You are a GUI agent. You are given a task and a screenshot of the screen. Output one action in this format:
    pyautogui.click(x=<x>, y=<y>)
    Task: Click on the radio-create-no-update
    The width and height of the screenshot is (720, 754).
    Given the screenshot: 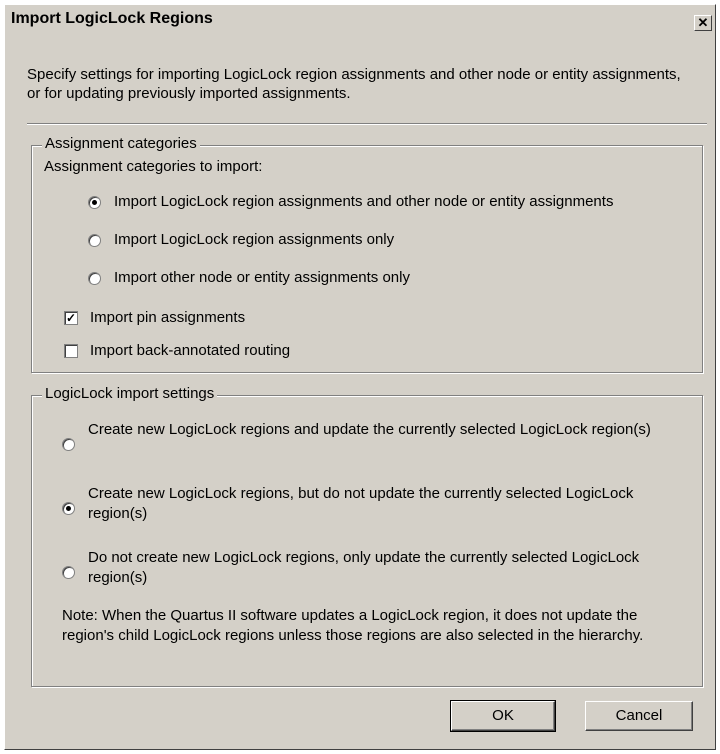 What is the action you would take?
    pyautogui.click(x=68, y=508)
    